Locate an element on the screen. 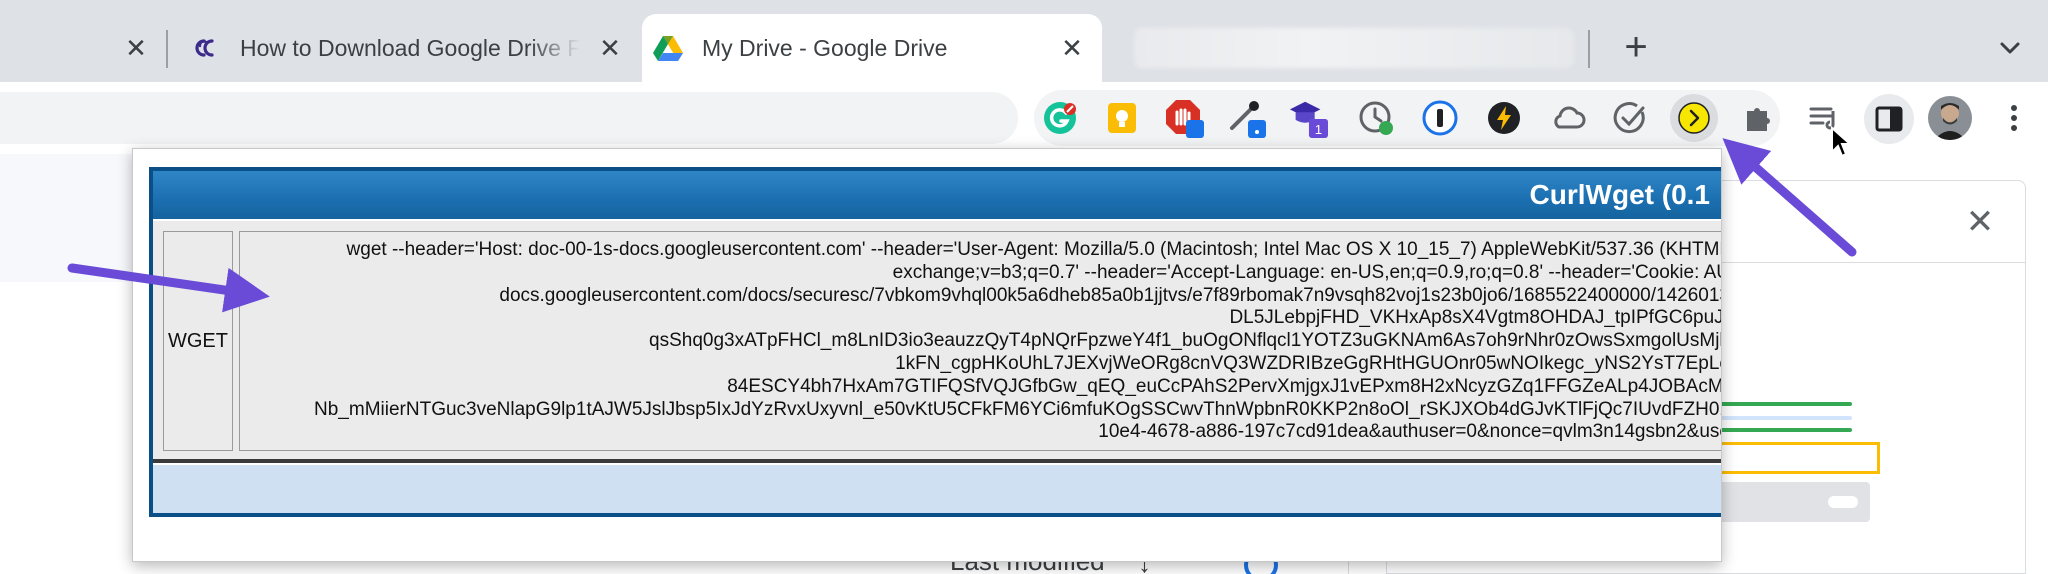 Image resolution: width=2048 pixels, height=574 pixels. browser-toolbar: 1 is located at coordinates (1024, 118).